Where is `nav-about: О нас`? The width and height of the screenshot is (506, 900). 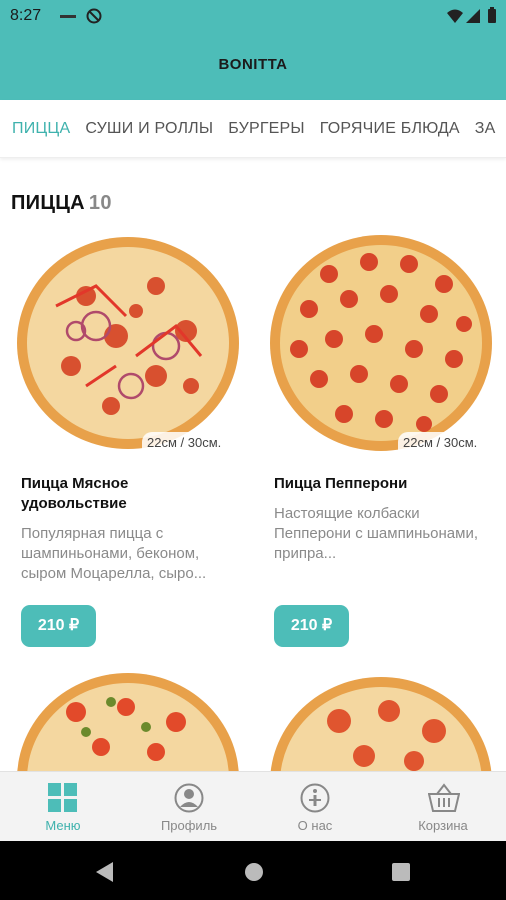 nav-about: О нас is located at coordinates (315, 807).